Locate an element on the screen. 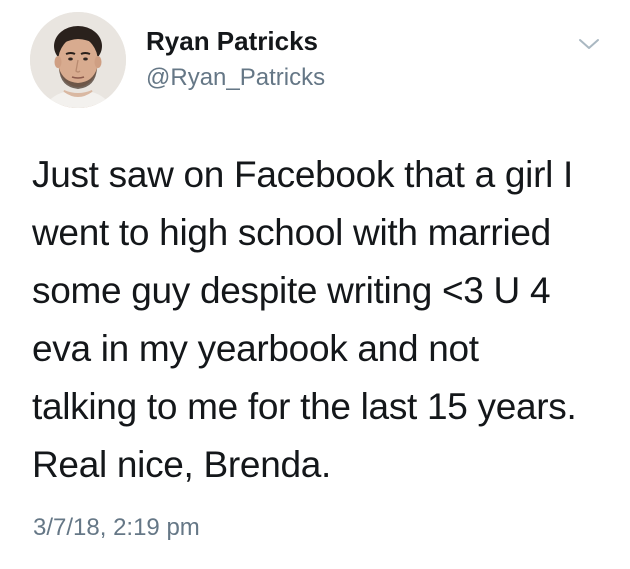 The image size is (630, 569). tweet-text-line: some guy despite writing <3 U 4 is located at coordinates (291, 290).